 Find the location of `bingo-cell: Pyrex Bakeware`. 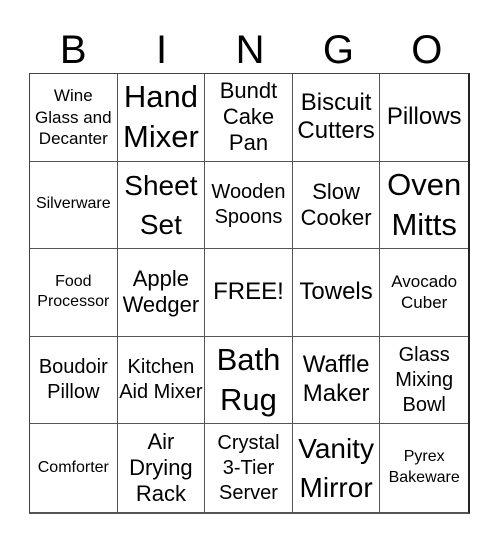

bingo-cell: Pyrex Bakeware is located at coordinates (424, 468).